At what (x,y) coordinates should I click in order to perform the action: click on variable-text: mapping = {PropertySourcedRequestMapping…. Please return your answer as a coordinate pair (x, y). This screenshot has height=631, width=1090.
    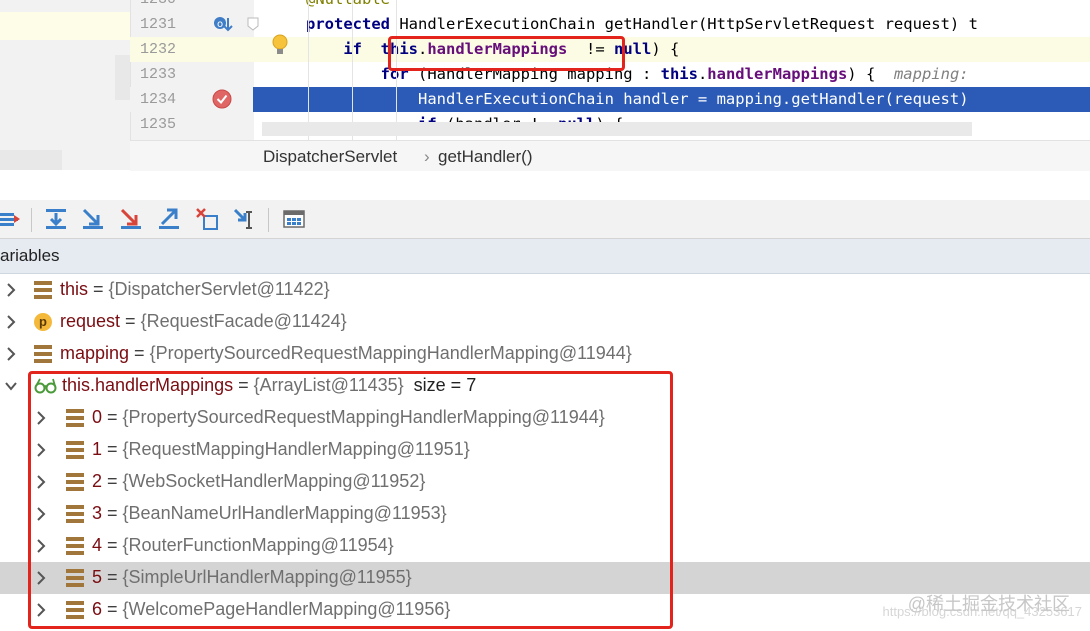
    Looking at the image, I should click on (346, 353).